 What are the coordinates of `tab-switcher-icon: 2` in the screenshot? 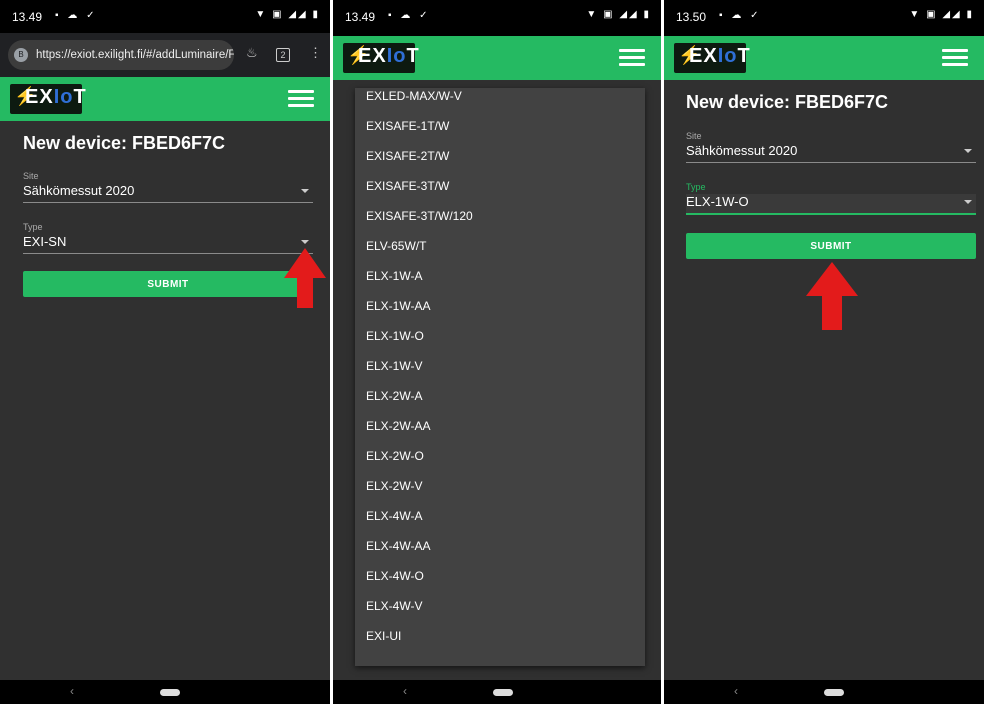 It's located at (283, 54).